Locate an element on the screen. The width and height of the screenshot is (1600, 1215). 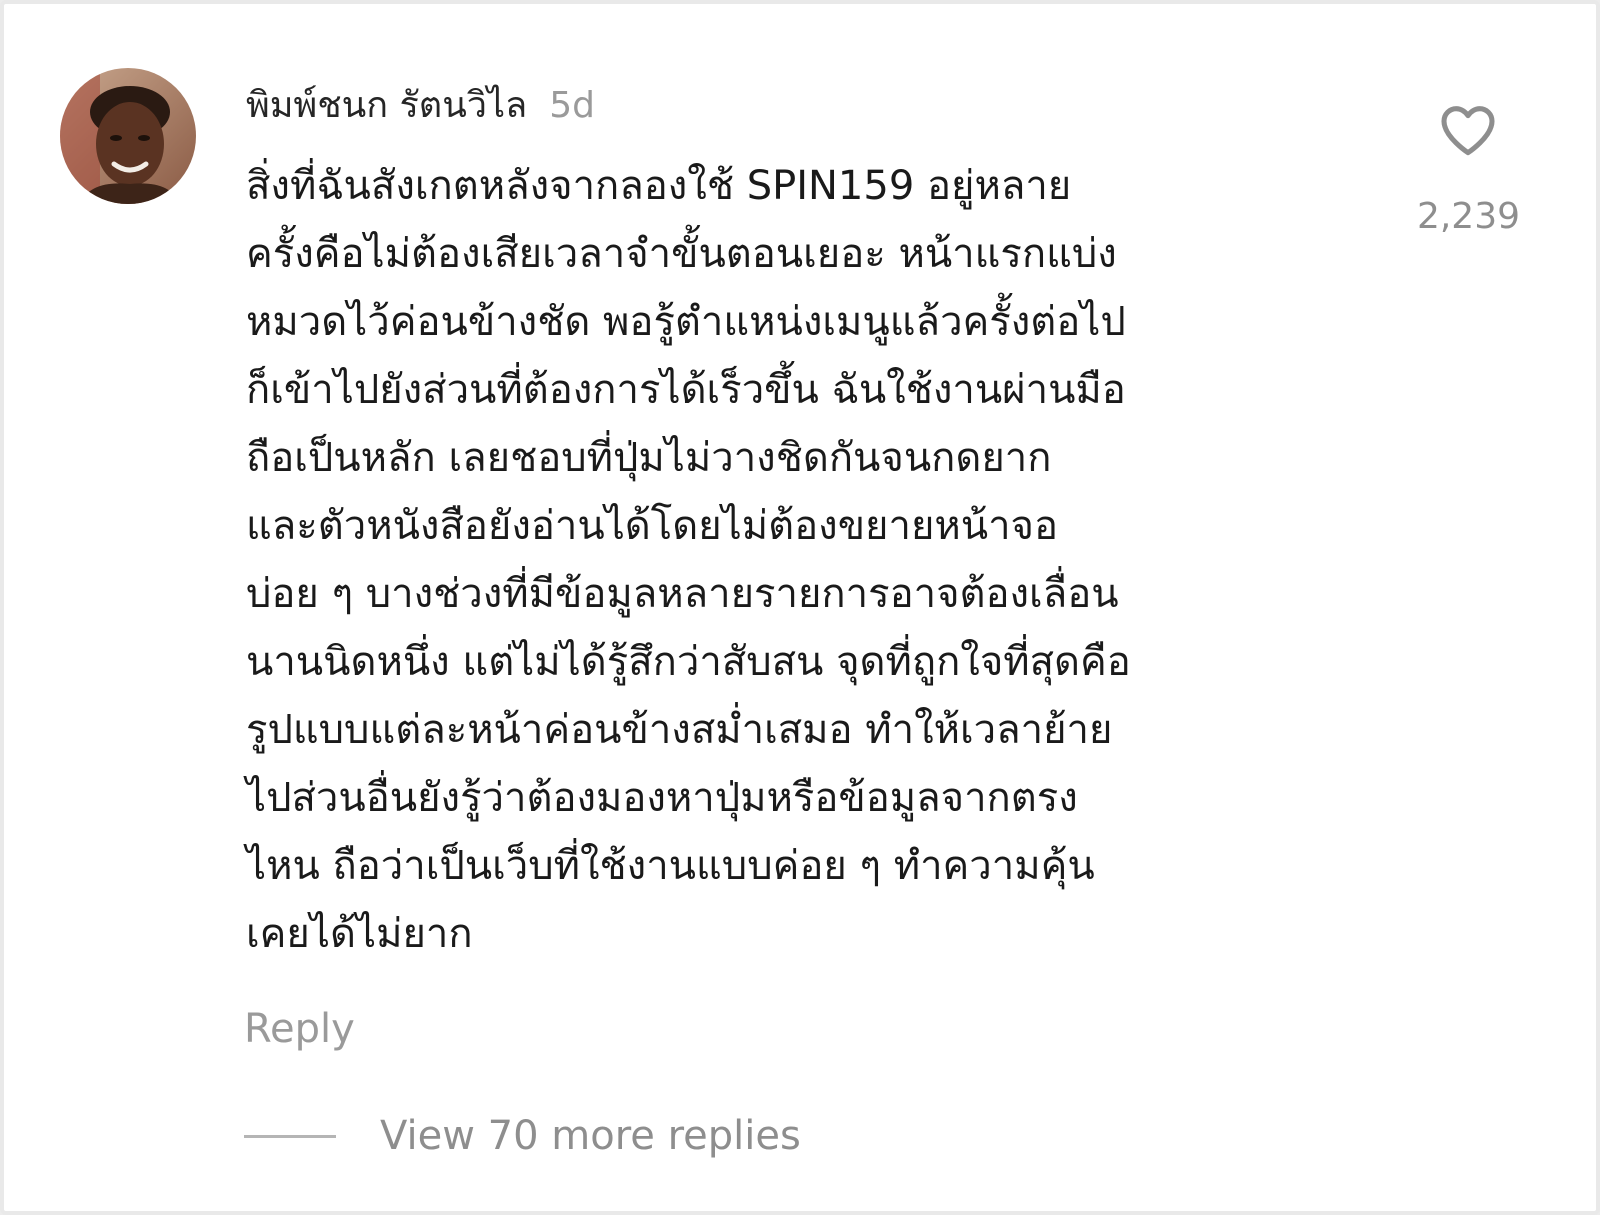
comment-line: เคยได้ไม่ยาก is located at coordinates (359, 934).